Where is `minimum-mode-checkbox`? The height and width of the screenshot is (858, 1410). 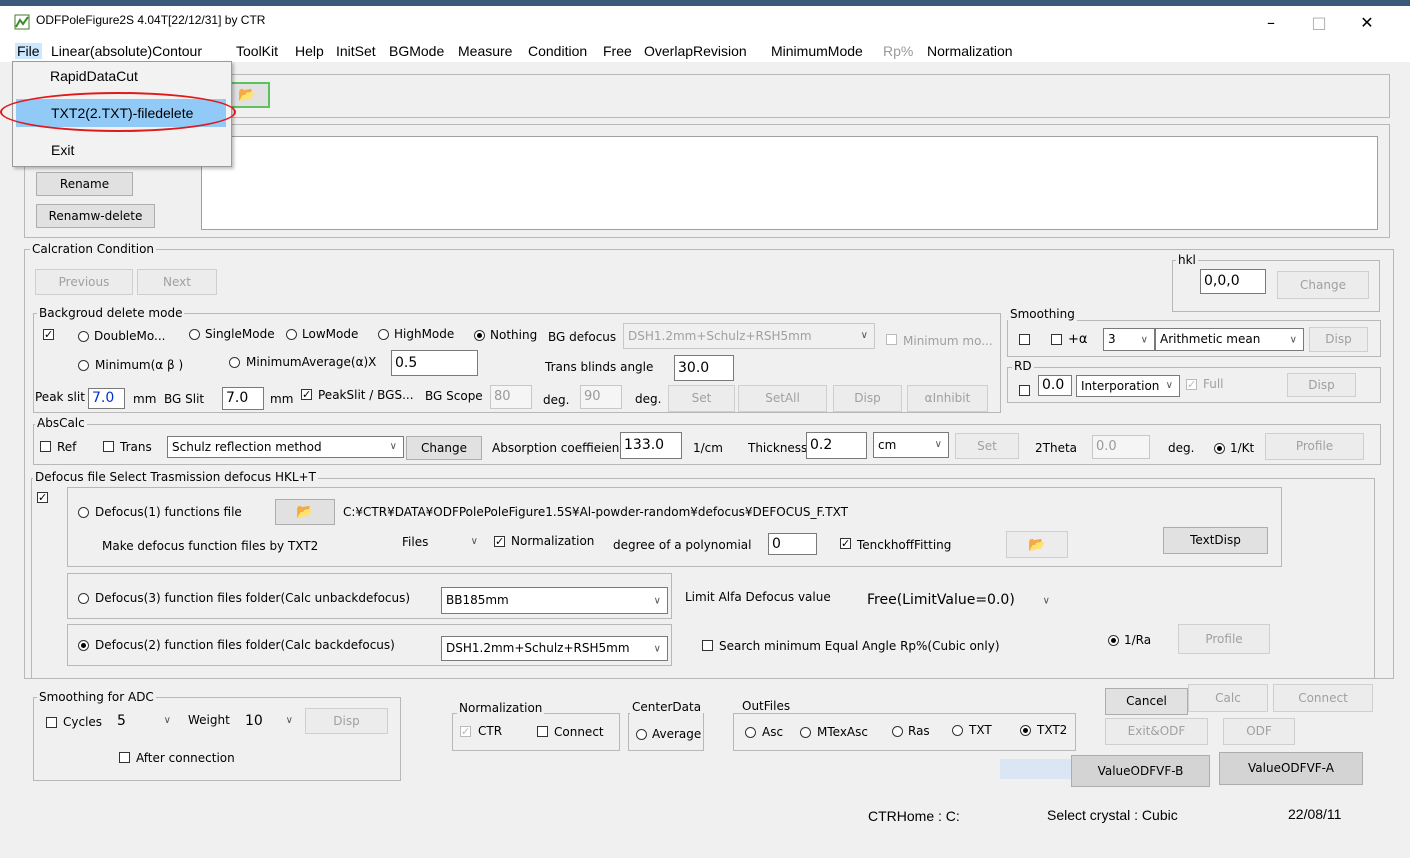
minimum-mode-checkbox is located at coordinates (891, 339).